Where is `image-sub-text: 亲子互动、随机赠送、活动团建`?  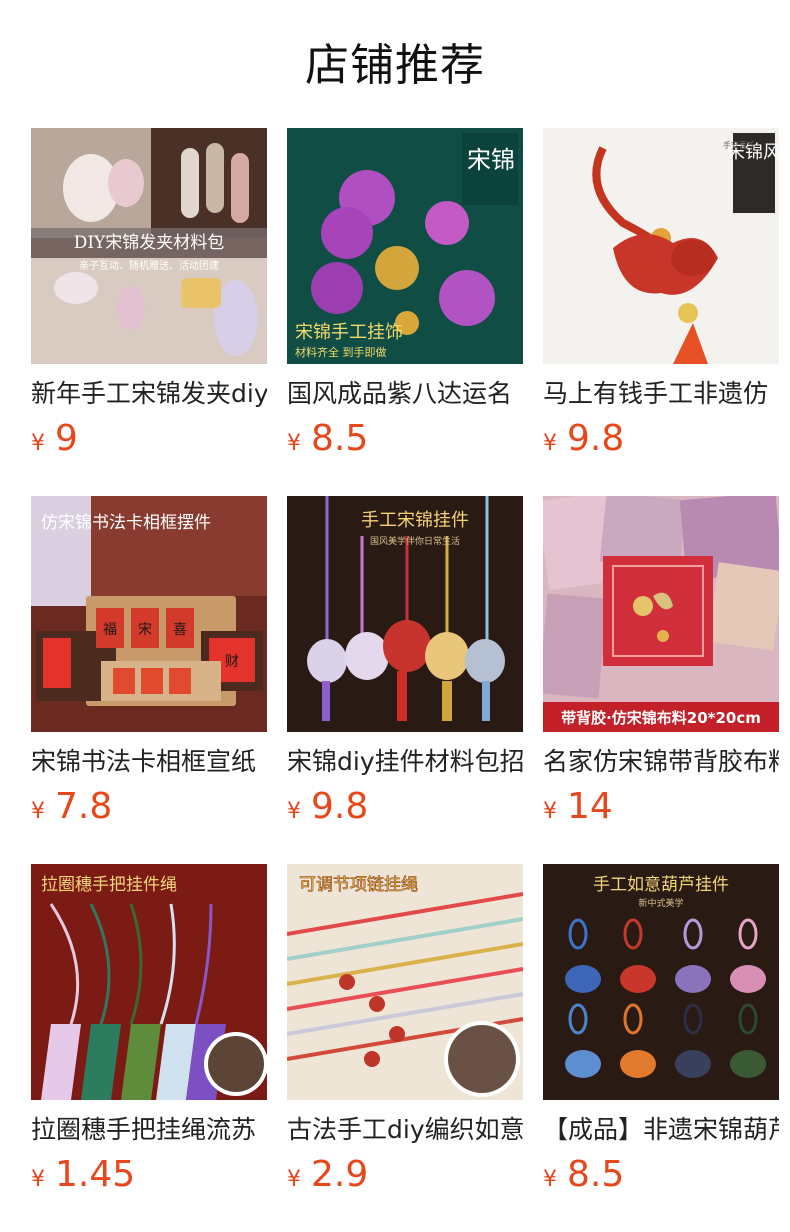 image-sub-text: 亲子互动、随机赠送、活动团建 is located at coordinates (149, 265).